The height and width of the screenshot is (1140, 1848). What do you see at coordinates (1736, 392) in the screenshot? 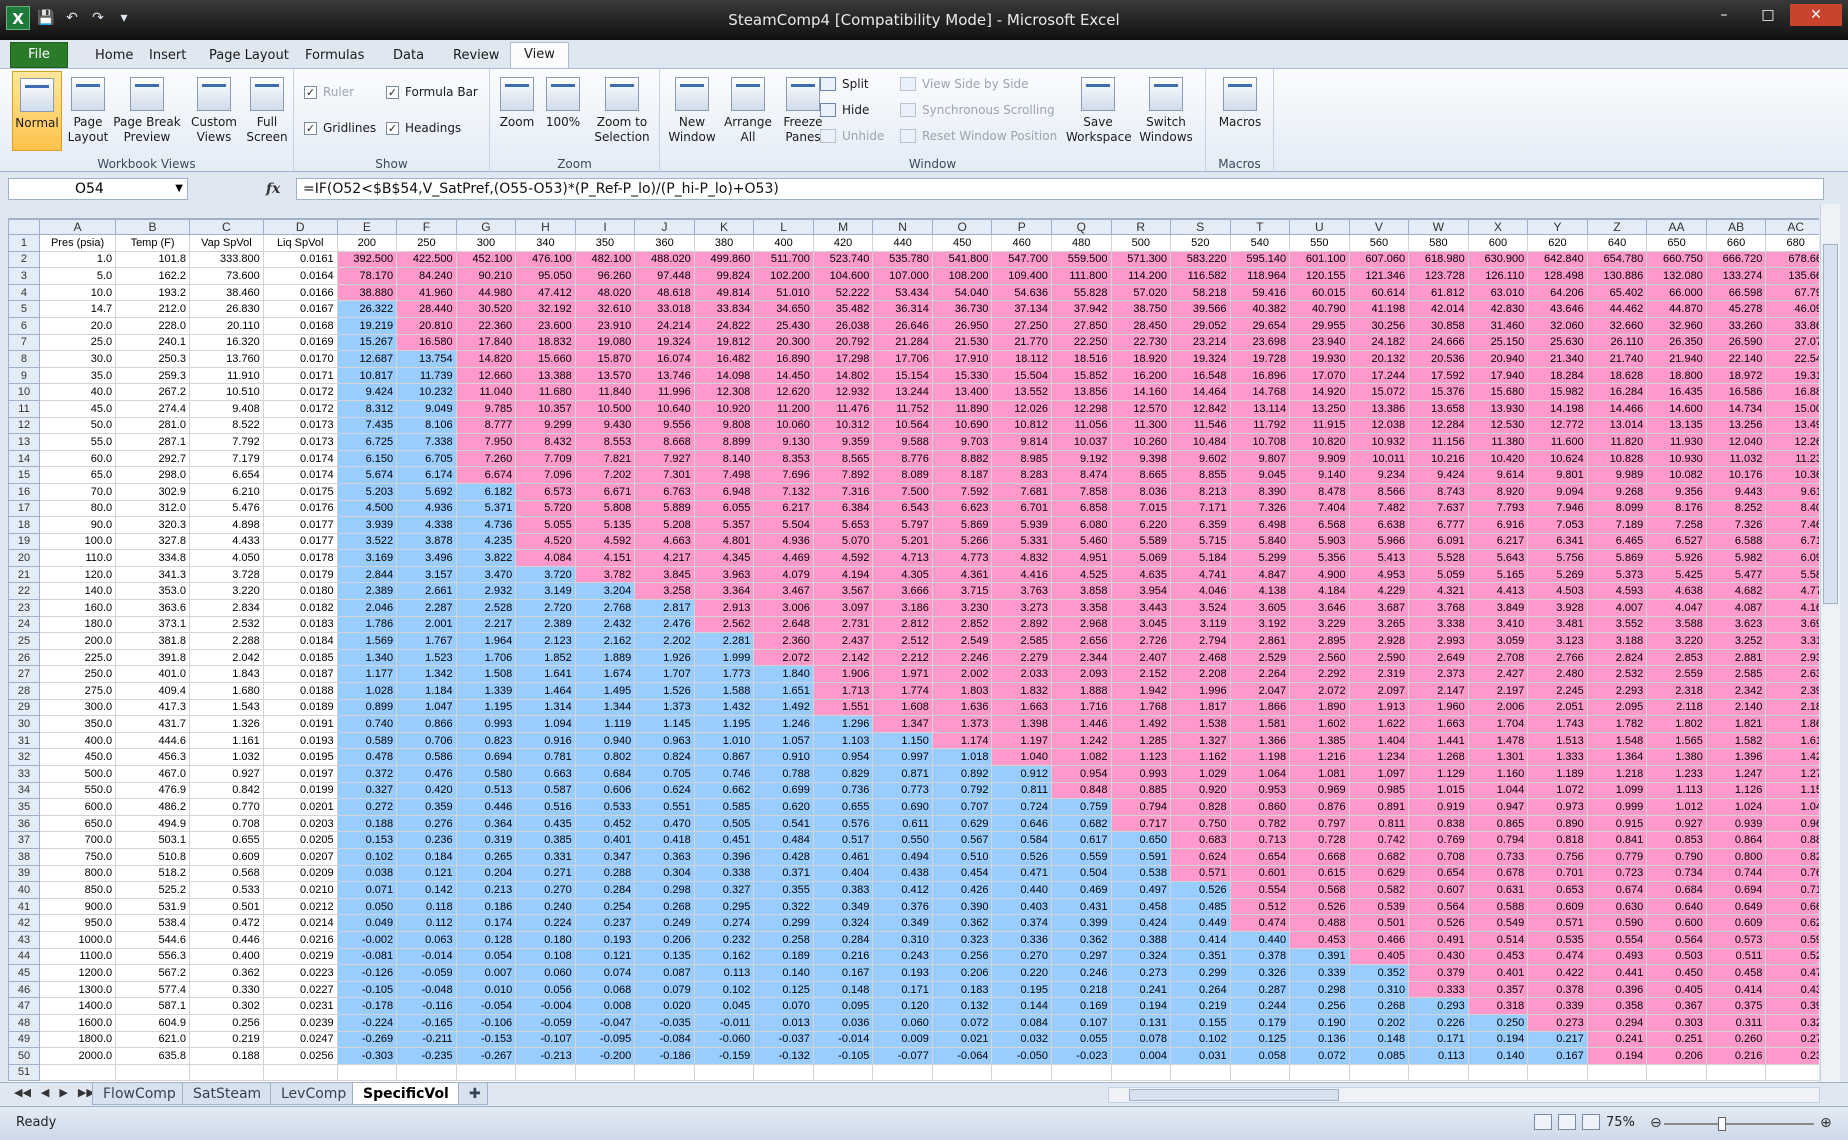
I see `cell: 16.586` at bounding box center [1736, 392].